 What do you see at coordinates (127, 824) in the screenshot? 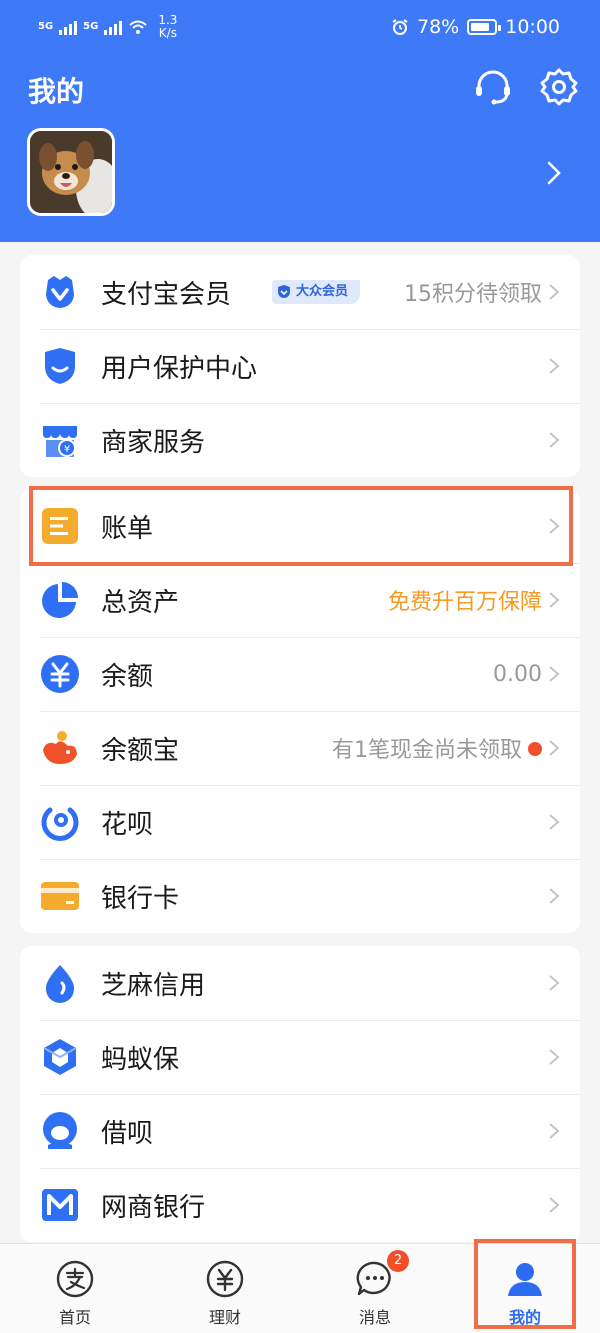
I see `label-huabei: 花呗` at bounding box center [127, 824].